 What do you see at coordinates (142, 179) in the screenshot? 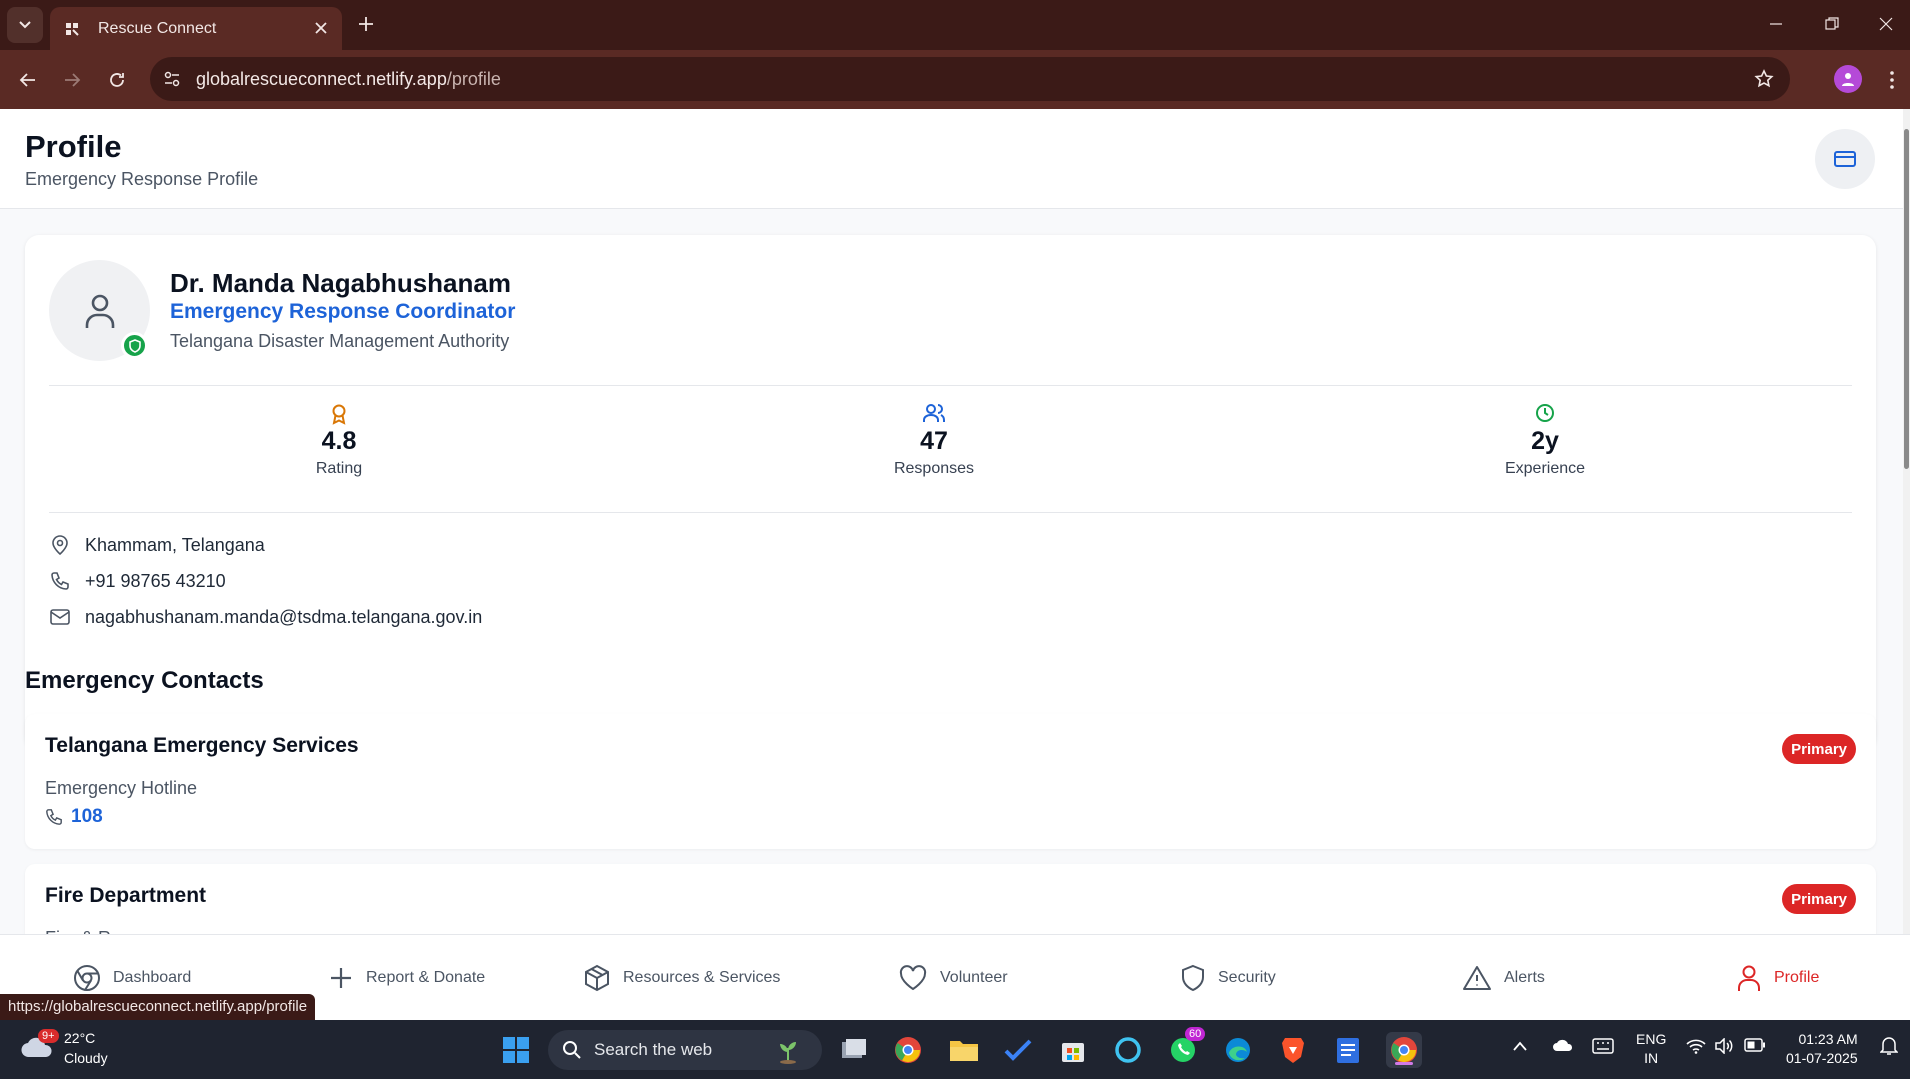
I see `page-subtitle: Emergency Response Profile` at bounding box center [142, 179].